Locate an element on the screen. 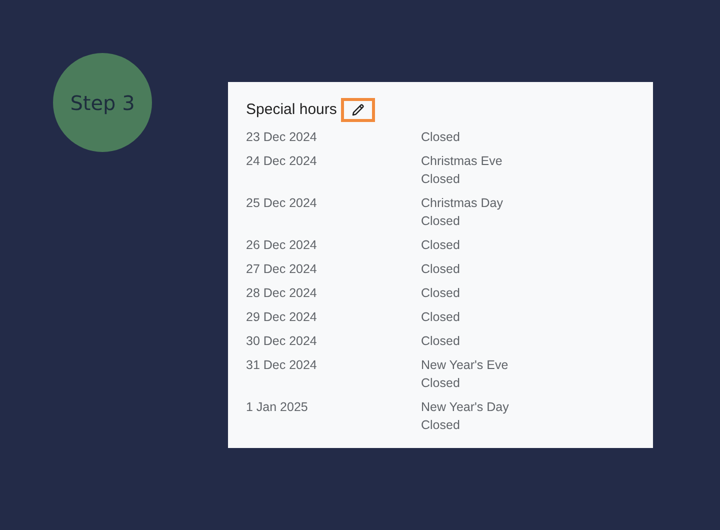 The width and height of the screenshot is (720, 530). holiday-name: Christmas Eve is located at coordinates (461, 161).